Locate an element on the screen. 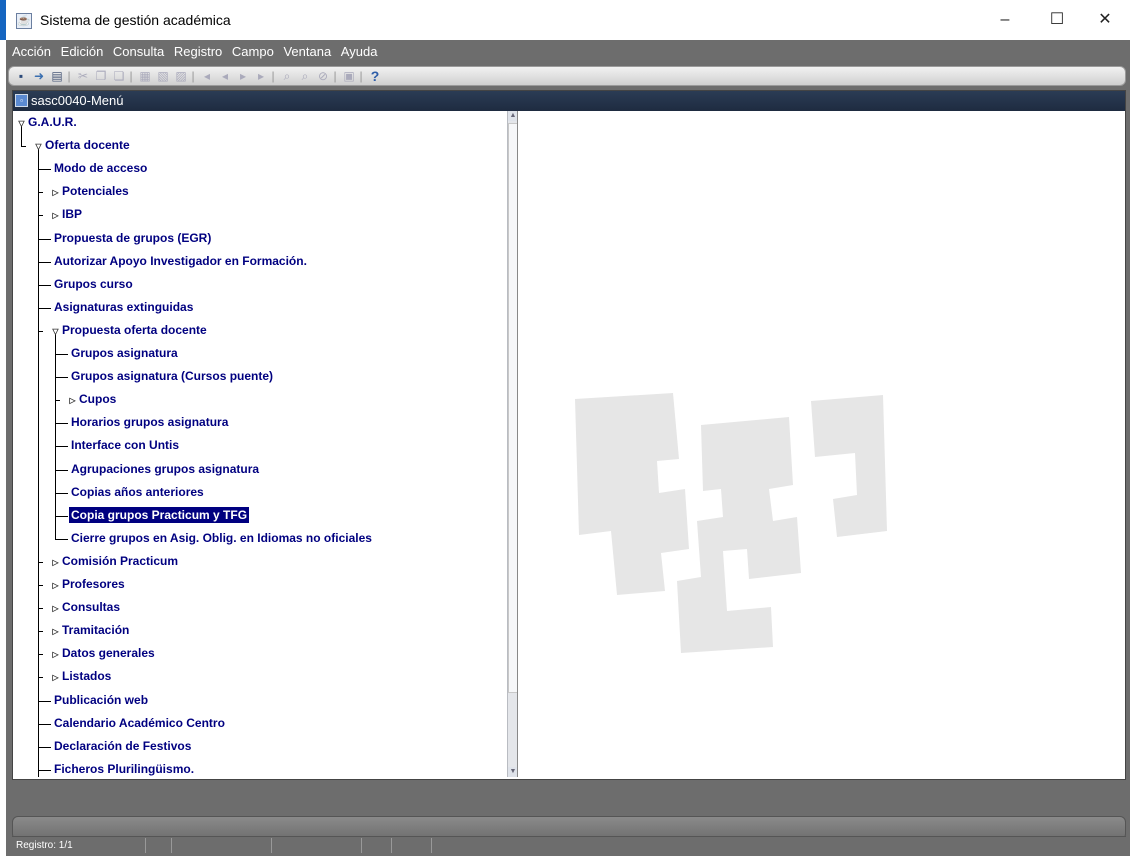 This screenshot has height=856, width=1130. tree-item: Publicación web is located at coordinates (101, 700).